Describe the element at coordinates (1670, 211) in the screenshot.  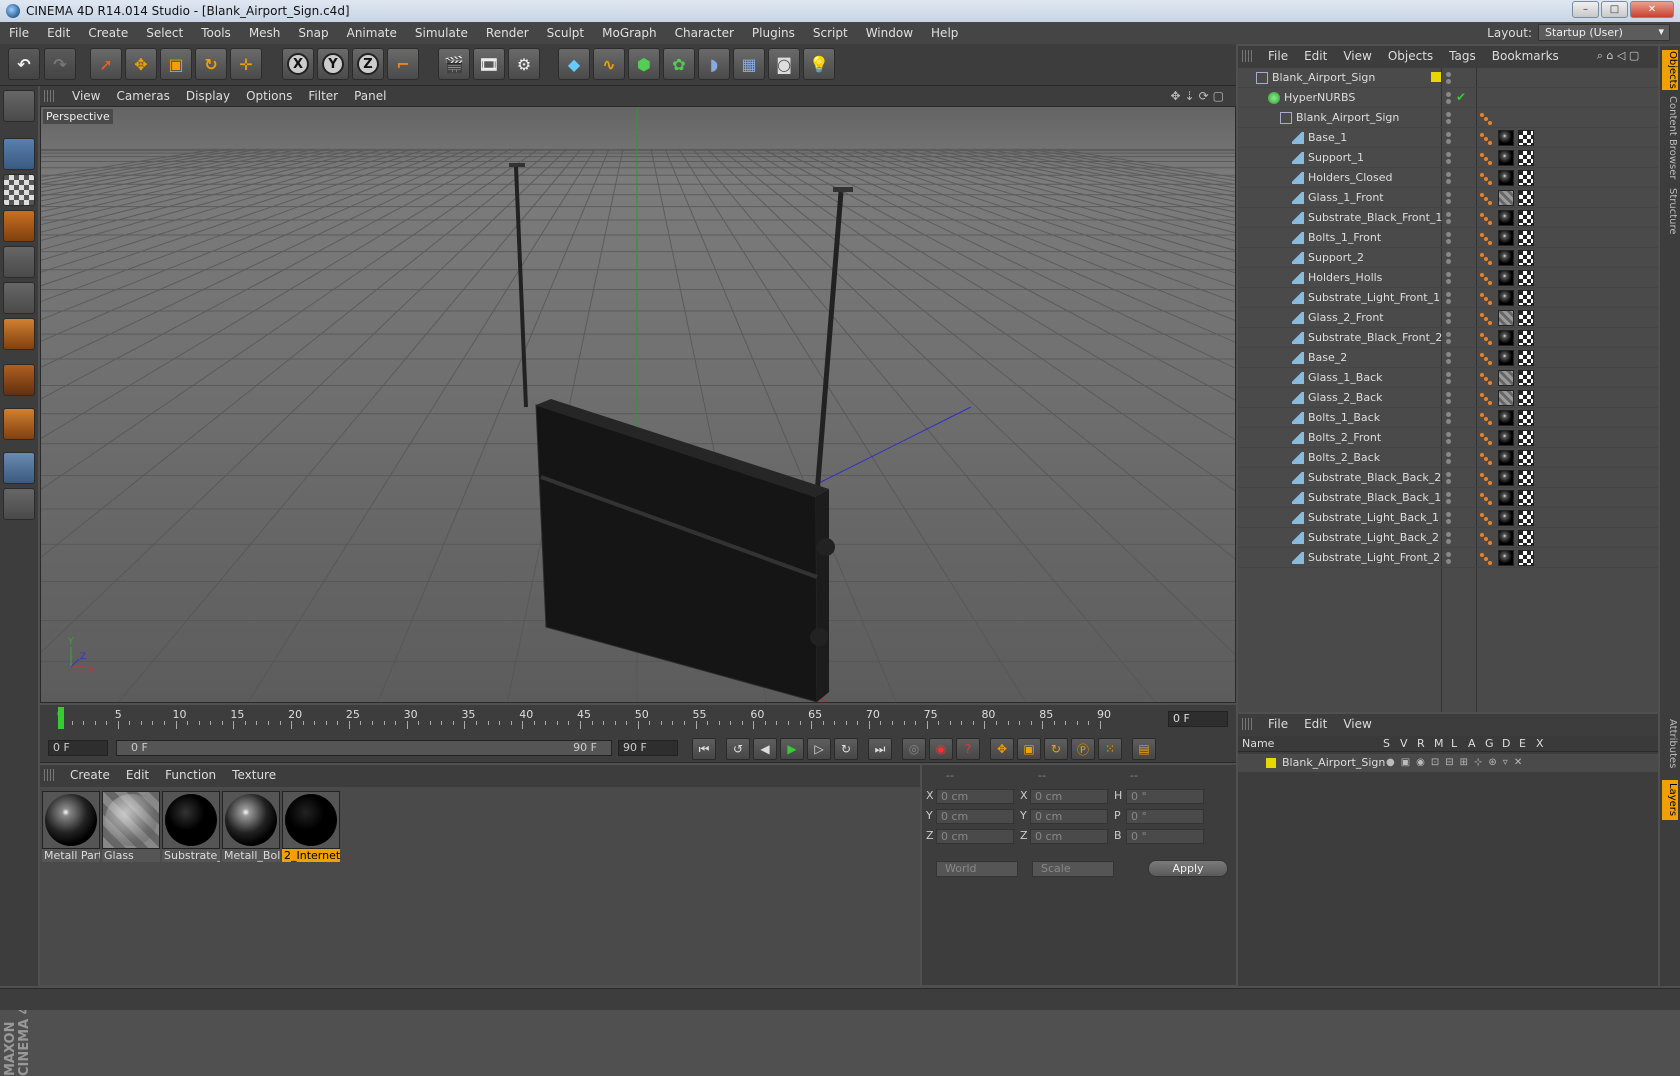
I see `tab-structure: Structure` at that location.